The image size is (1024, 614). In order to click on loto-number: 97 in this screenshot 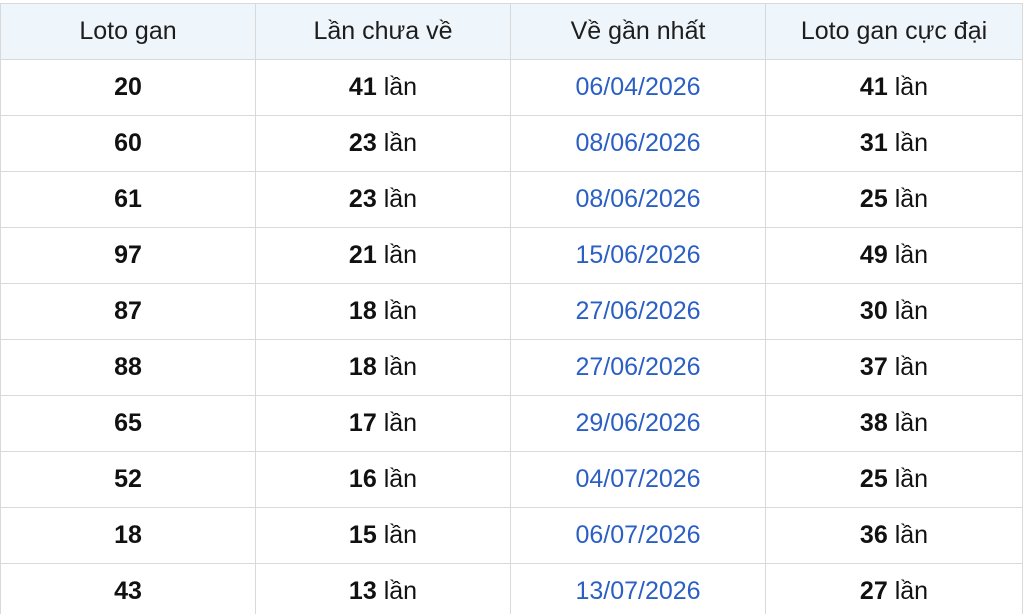, I will do `click(128, 255)`.